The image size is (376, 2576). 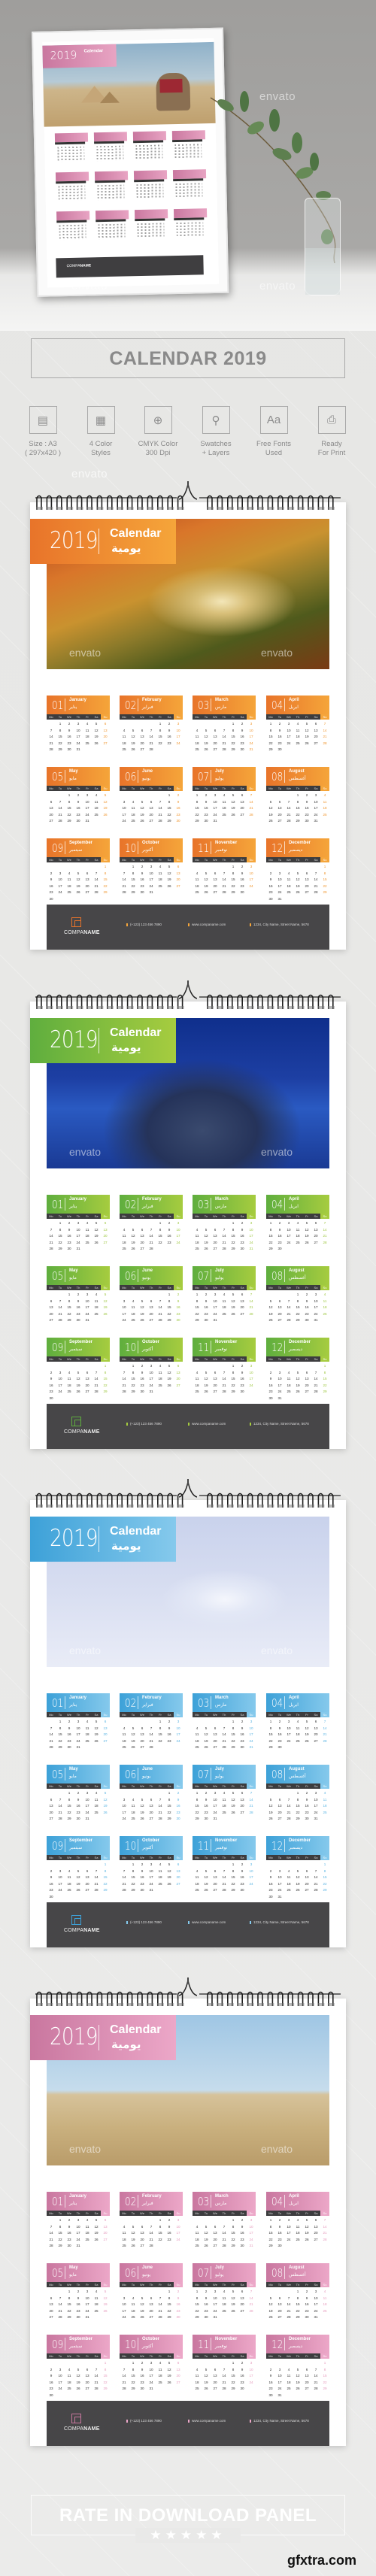 I want to click on mini-month-header, so click(x=188, y=135).